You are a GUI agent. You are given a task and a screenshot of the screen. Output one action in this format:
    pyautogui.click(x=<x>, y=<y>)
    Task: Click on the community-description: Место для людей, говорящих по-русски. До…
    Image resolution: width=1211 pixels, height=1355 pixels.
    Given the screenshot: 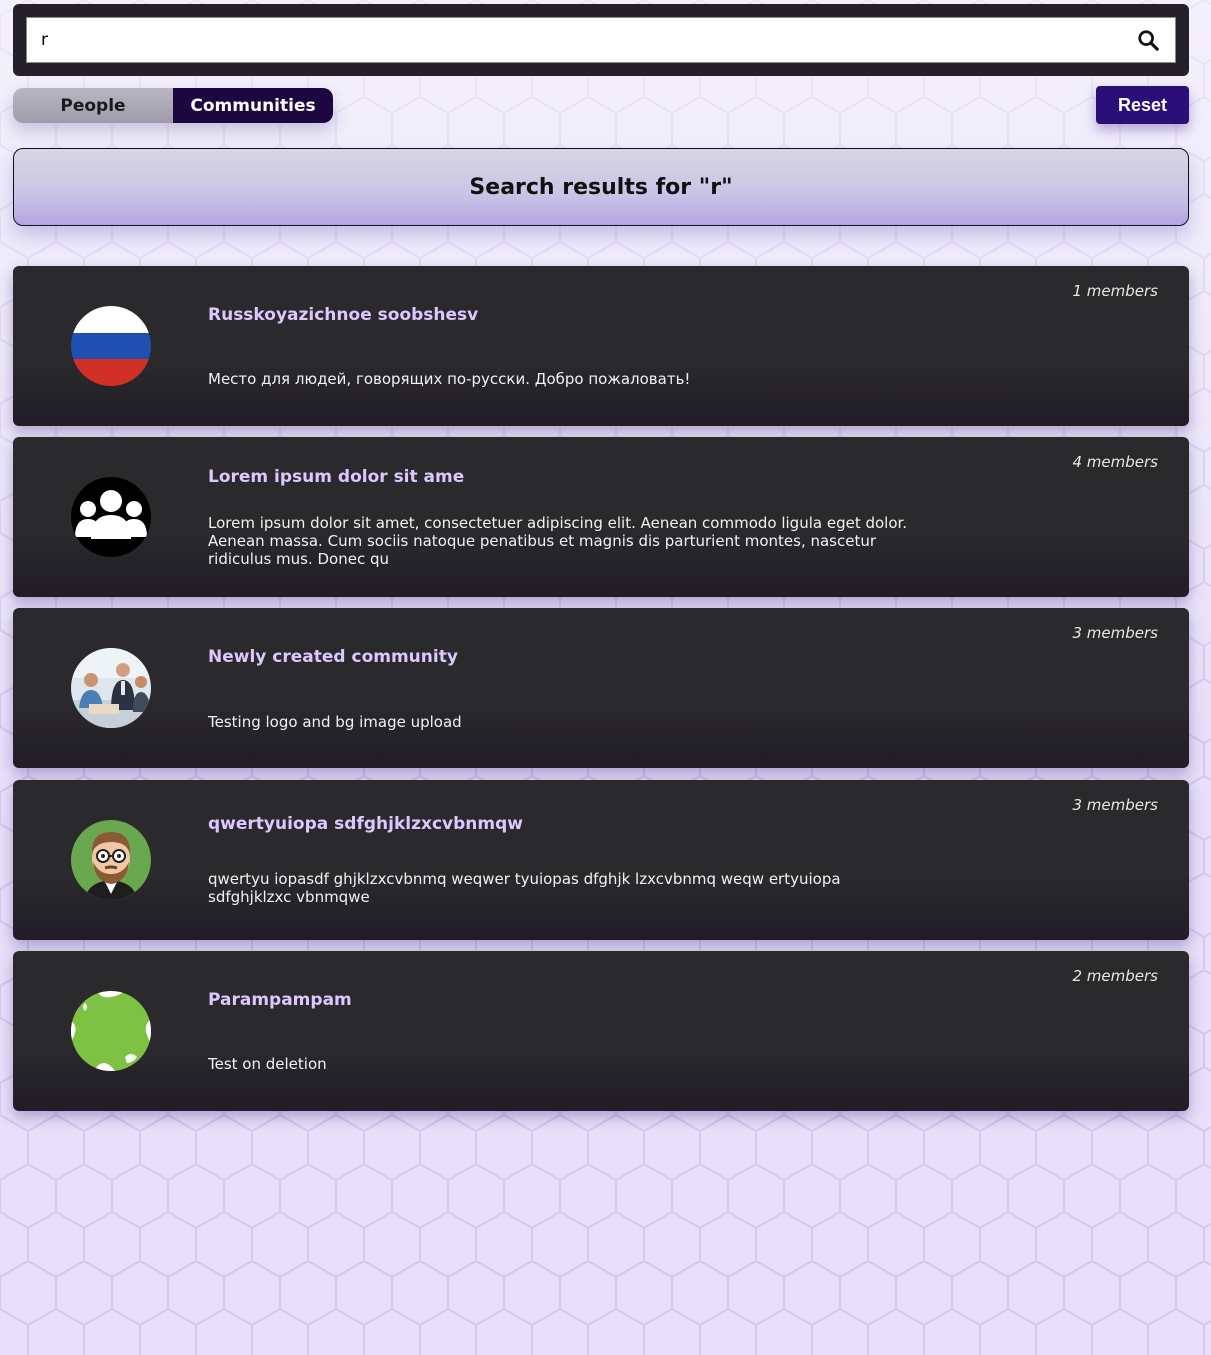 What is the action you would take?
    pyautogui.click(x=449, y=379)
    